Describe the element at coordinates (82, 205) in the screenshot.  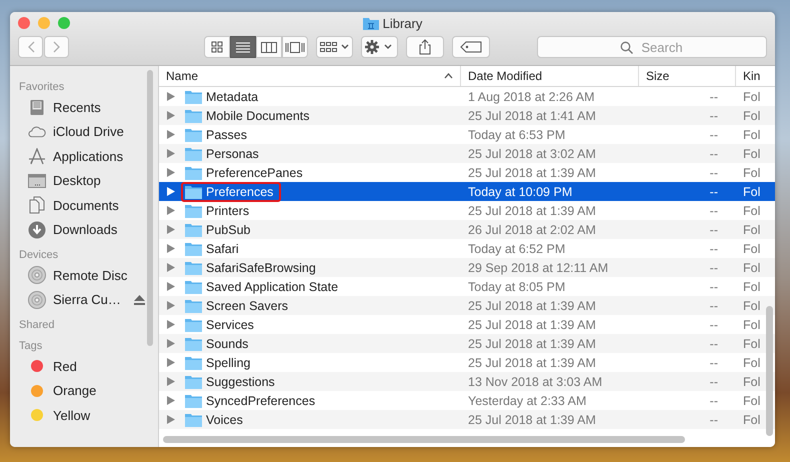
I see `sidebar-item: Documents` at that location.